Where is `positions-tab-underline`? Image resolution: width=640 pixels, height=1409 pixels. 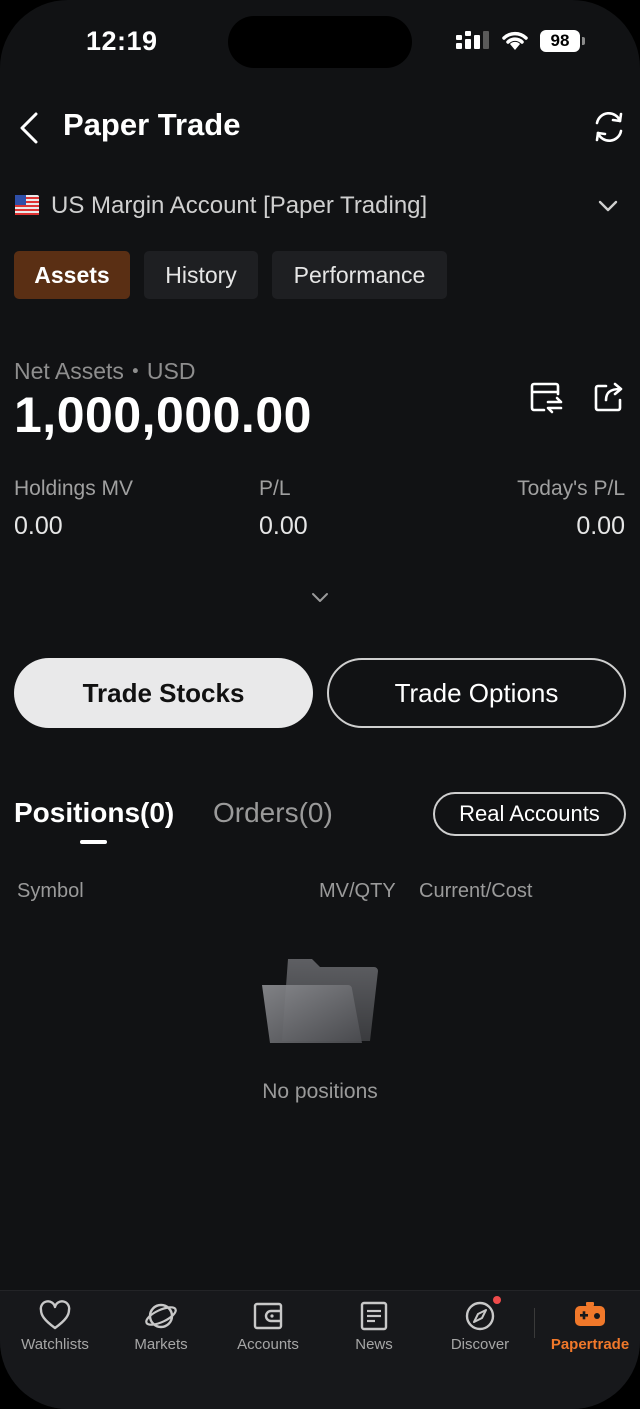 positions-tab-underline is located at coordinates (93, 842).